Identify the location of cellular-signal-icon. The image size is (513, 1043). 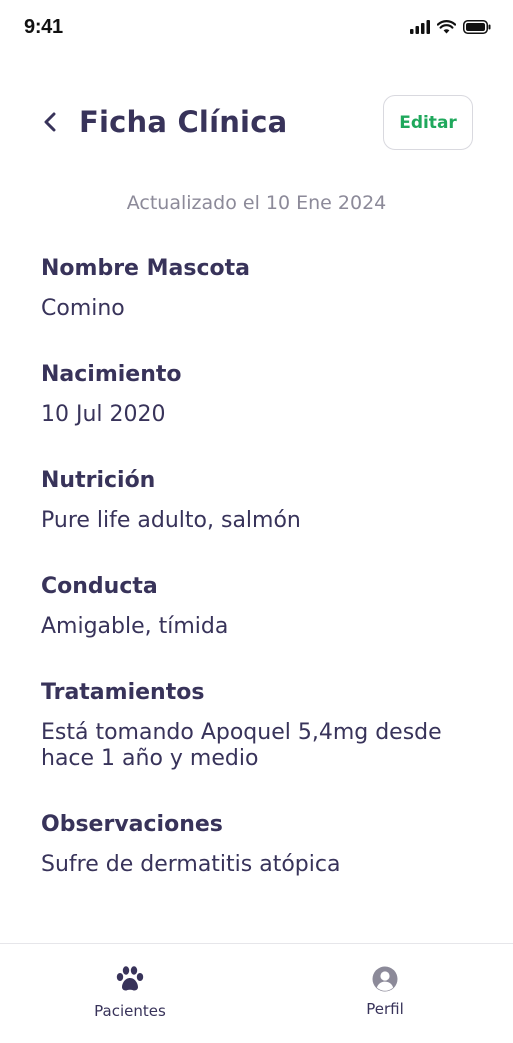
(420, 28).